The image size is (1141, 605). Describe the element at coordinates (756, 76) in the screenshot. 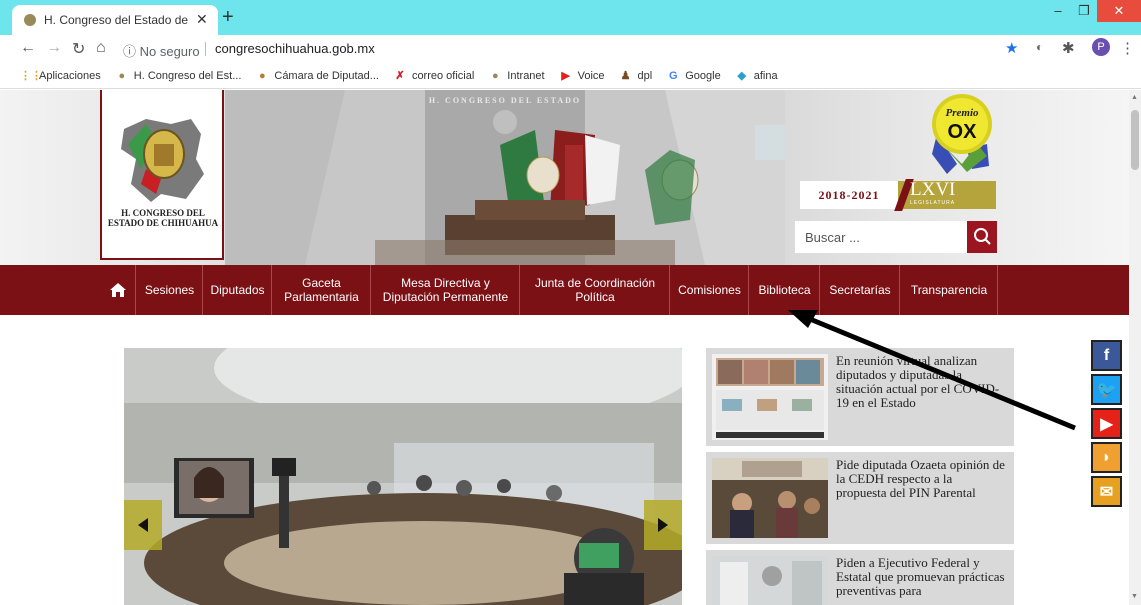

I see `bookmark-item: ◆ afina` at that location.